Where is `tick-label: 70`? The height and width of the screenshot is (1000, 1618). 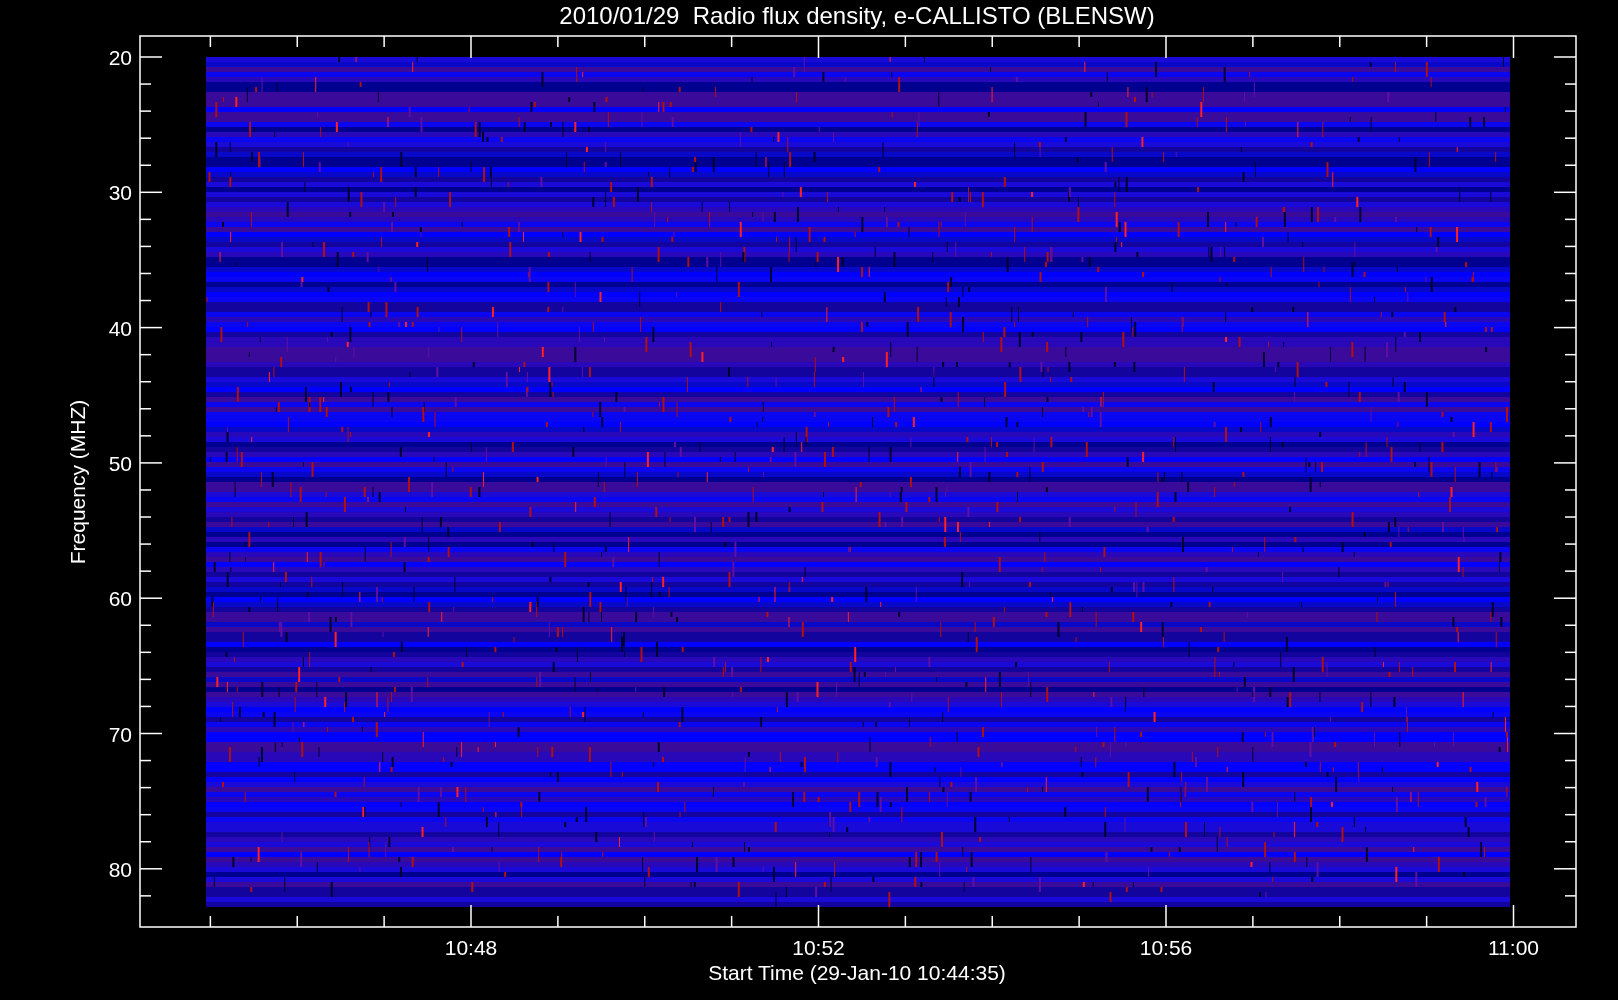 tick-label: 70 is located at coordinates (120, 734).